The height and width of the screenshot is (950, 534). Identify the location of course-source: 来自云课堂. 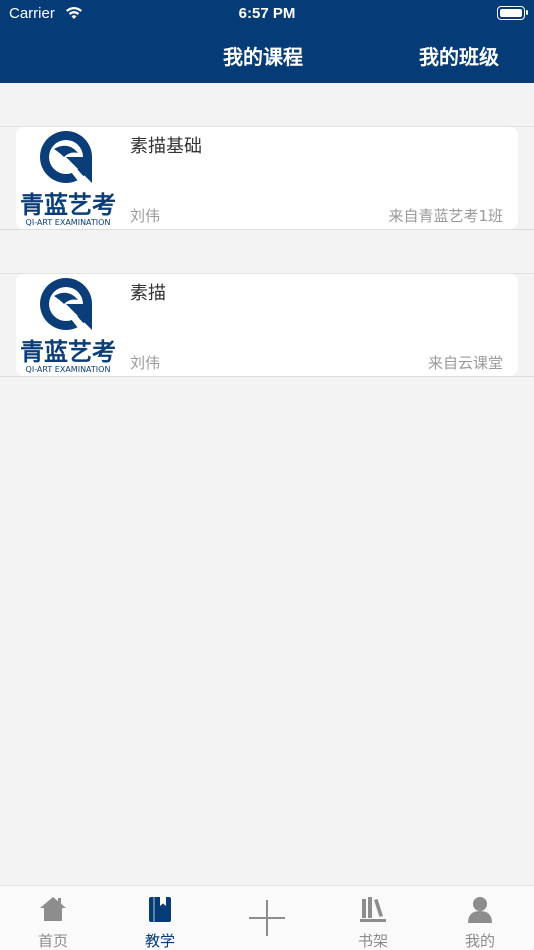
(465, 363).